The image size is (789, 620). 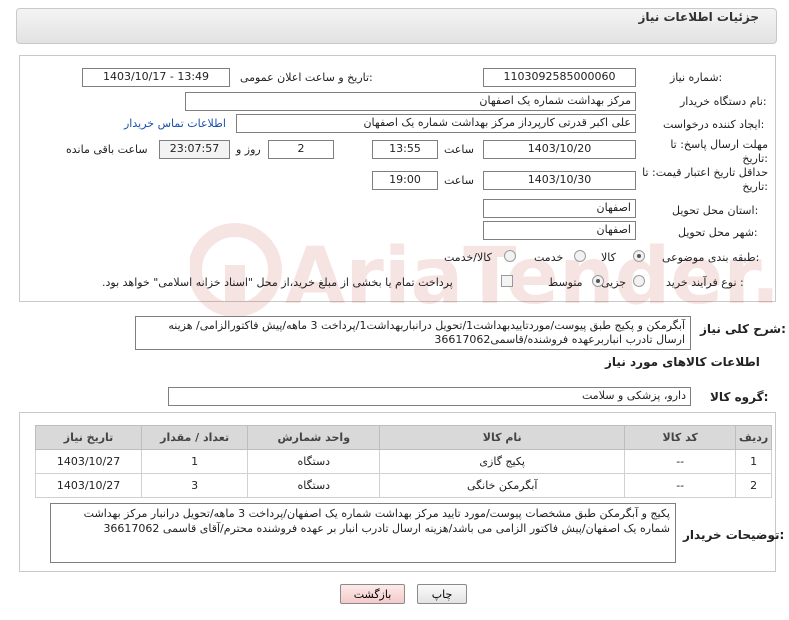 I want to click on back-button: بازگشت, so click(x=372, y=594).